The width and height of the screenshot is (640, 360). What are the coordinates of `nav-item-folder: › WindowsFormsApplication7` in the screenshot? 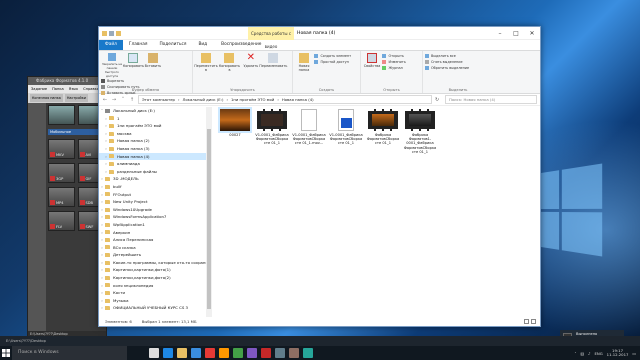 It's located at (155, 217).